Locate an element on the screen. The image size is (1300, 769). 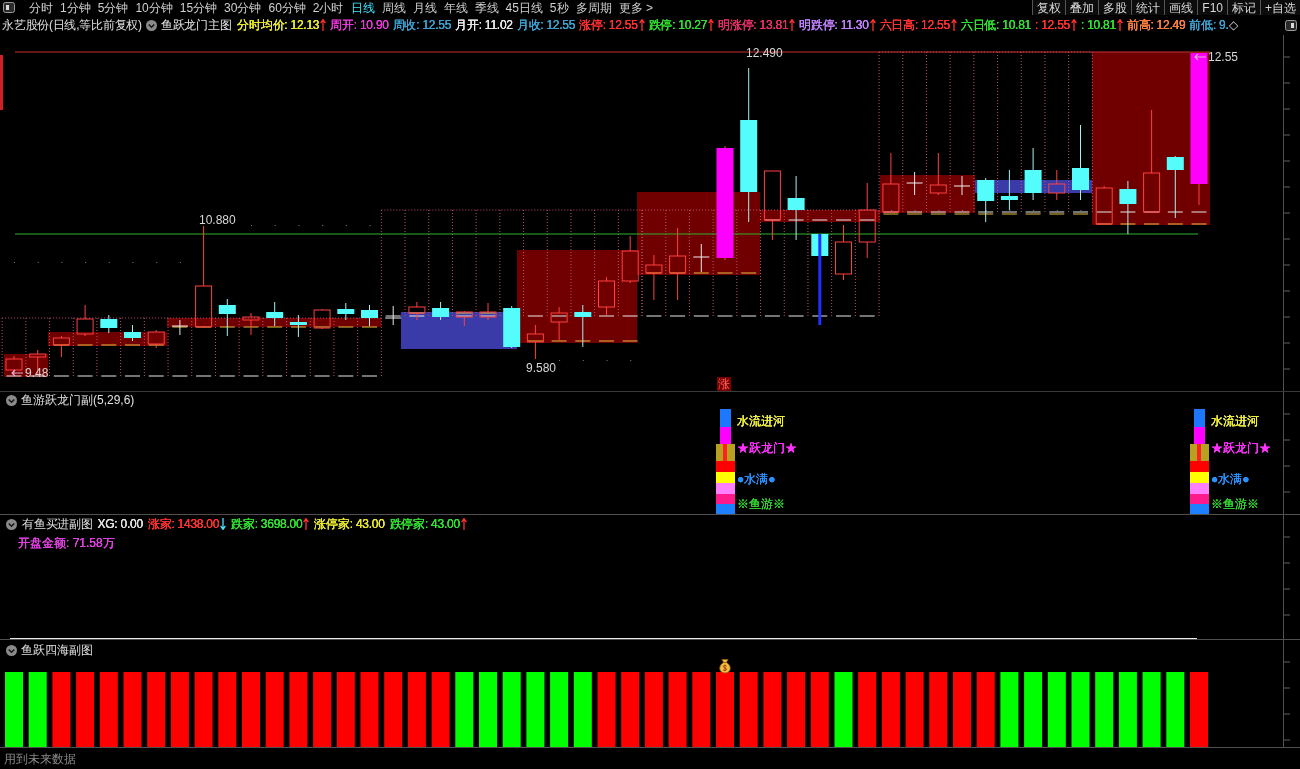
period-tab: 多周期 is located at coordinates (593, 7).